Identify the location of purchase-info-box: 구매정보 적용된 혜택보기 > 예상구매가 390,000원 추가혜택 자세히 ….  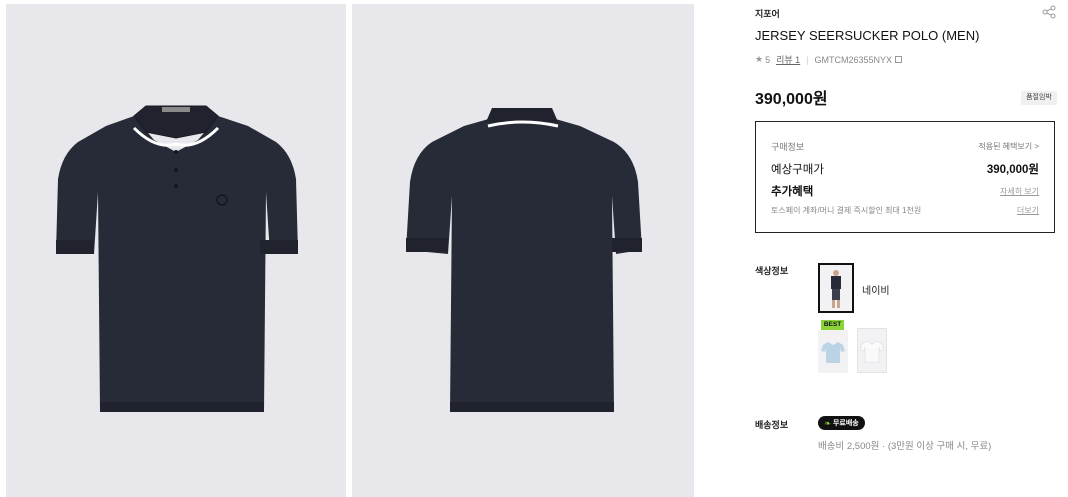
(905, 177).